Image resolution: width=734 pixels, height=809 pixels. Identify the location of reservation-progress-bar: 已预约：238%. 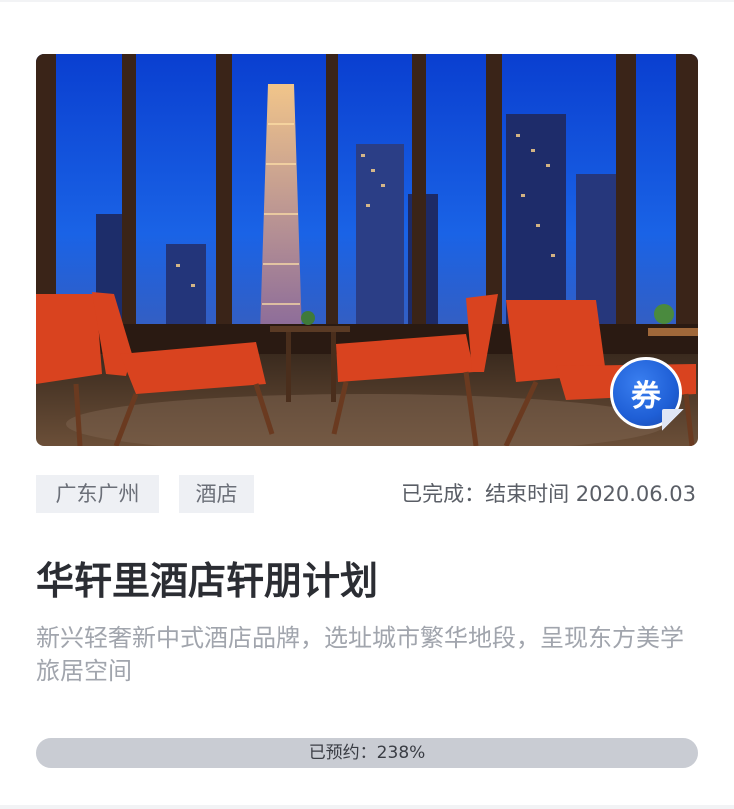
(367, 753).